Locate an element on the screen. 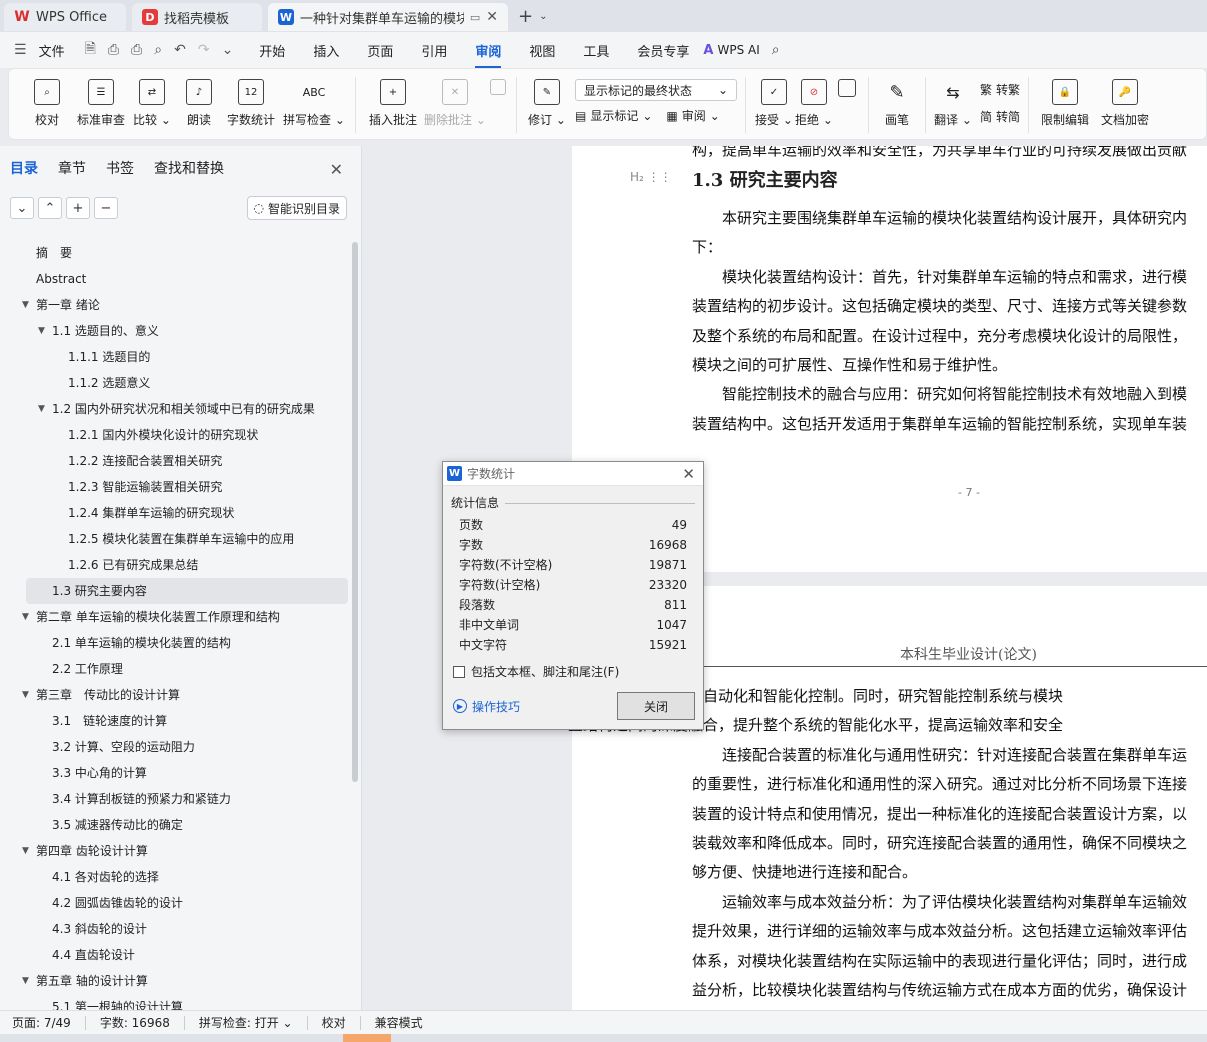  menu-review: 审阅 is located at coordinates (488, 54).